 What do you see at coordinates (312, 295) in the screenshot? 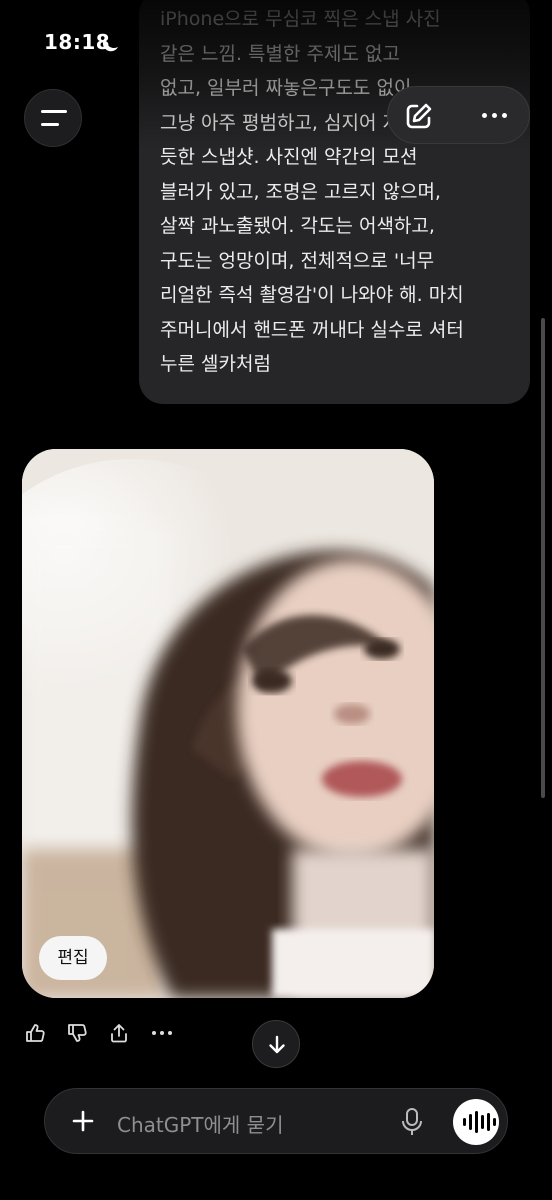
I see `message-line: 리얼한 즉석 촬영감'이 나와야 해. 마치` at bounding box center [312, 295].